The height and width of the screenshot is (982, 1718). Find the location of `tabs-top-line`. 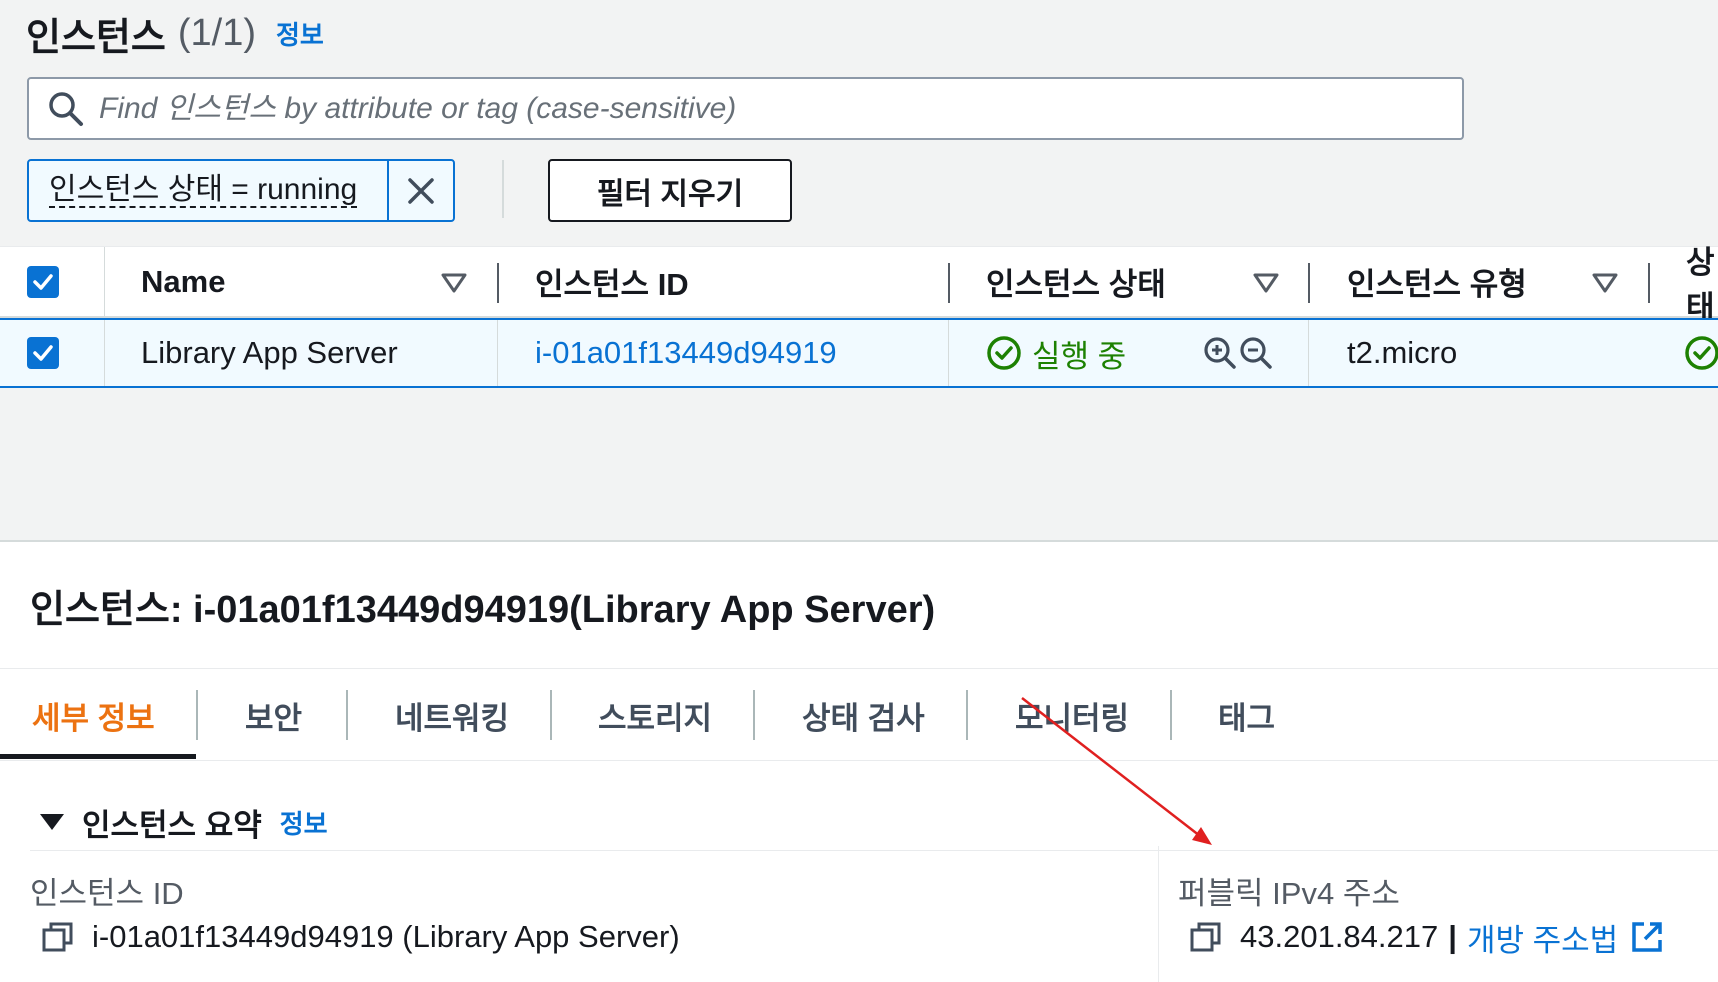

tabs-top-line is located at coordinates (859, 668).